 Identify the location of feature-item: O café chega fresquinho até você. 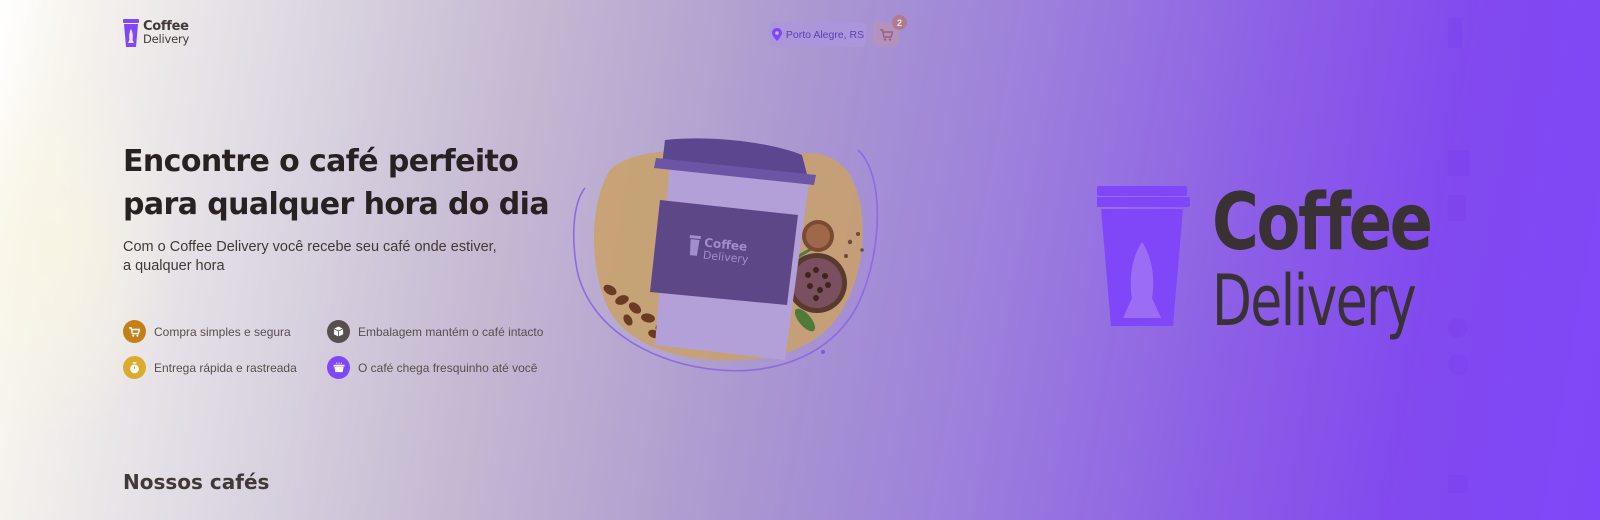
(432, 367).